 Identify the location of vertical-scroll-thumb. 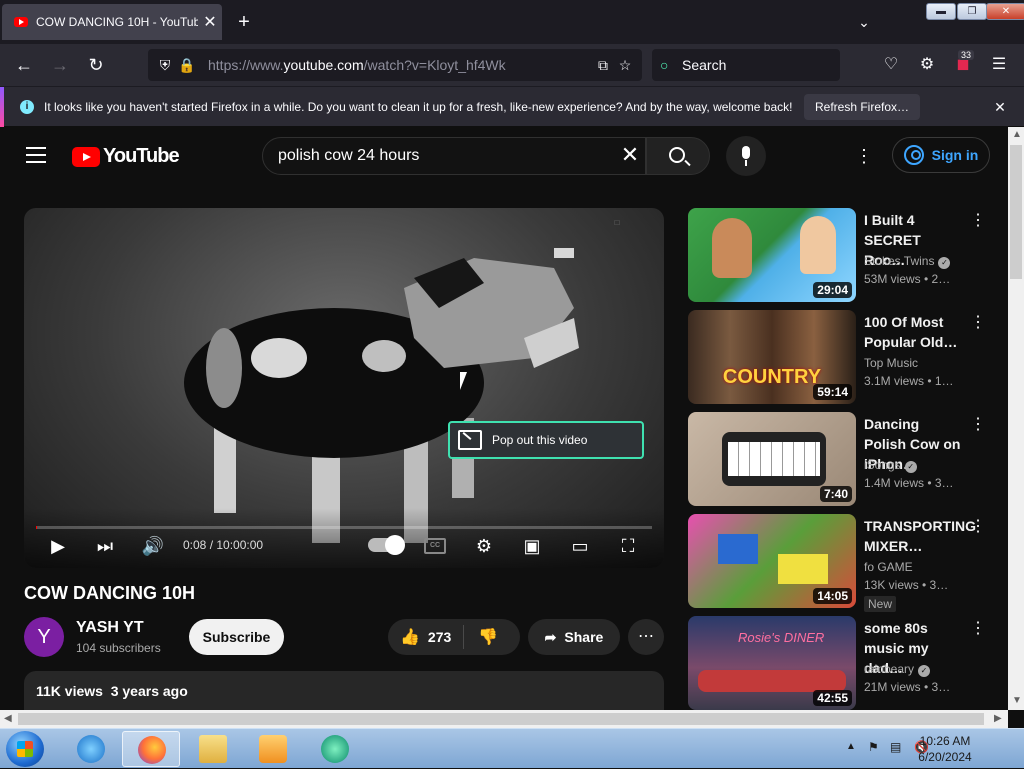
(1016, 212).